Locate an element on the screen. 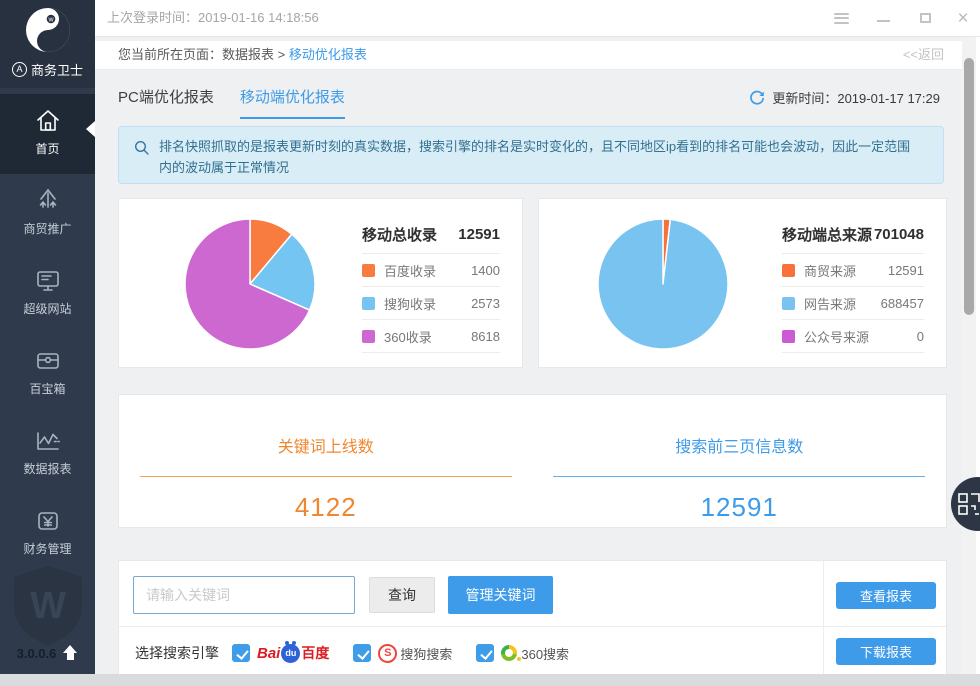 Image resolution: width=980 pixels, height=686 pixels. pie-chart-mobile-sources is located at coordinates (663, 284).